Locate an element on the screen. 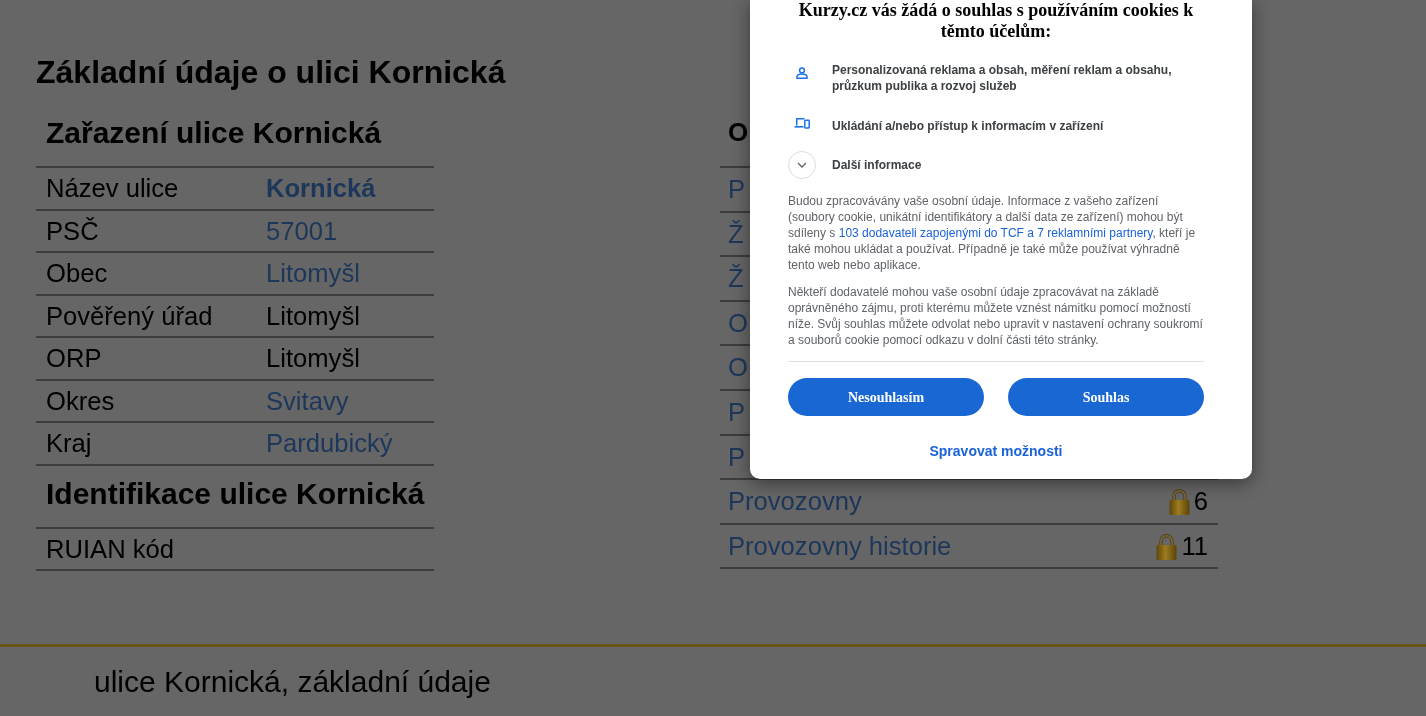 The height and width of the screenshot is (716, 1426). chevron-icon is located at coordinates (802, 165).